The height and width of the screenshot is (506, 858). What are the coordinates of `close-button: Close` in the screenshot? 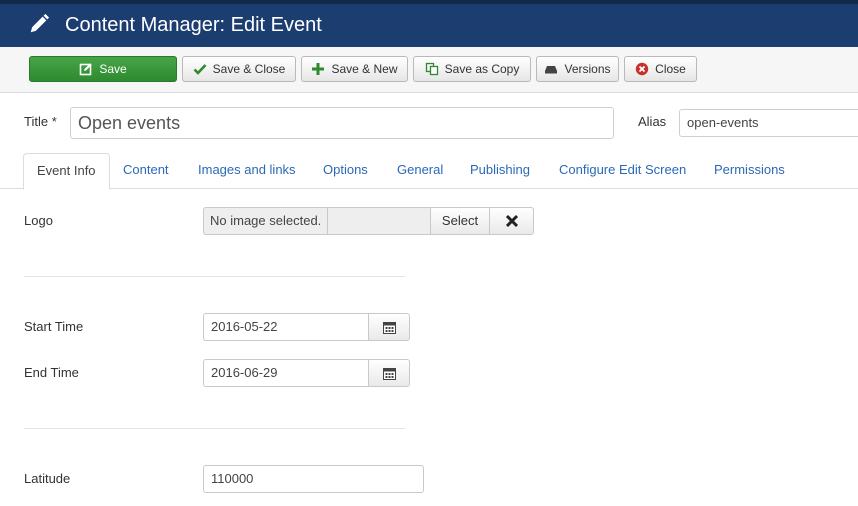 It's located at (660, 69).